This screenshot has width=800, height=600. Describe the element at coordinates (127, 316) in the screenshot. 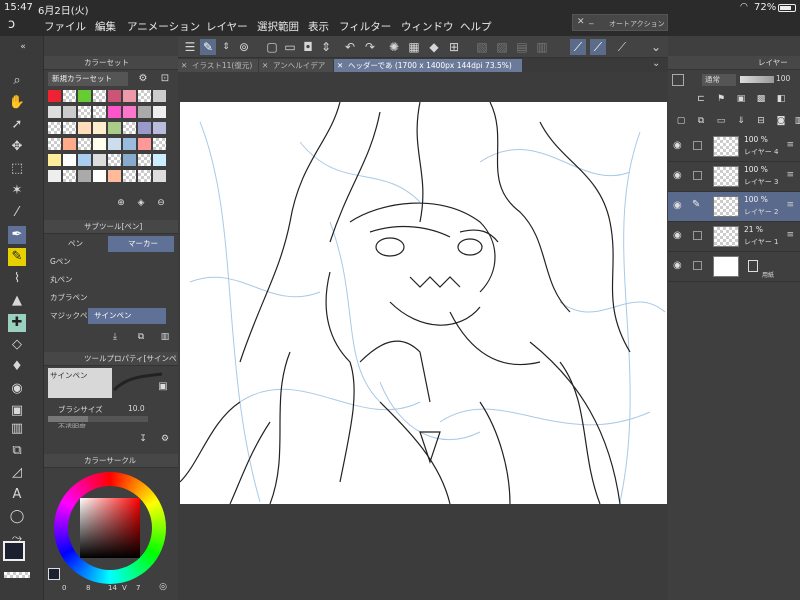

I see `brush-item-selected: サインペン` at that location.